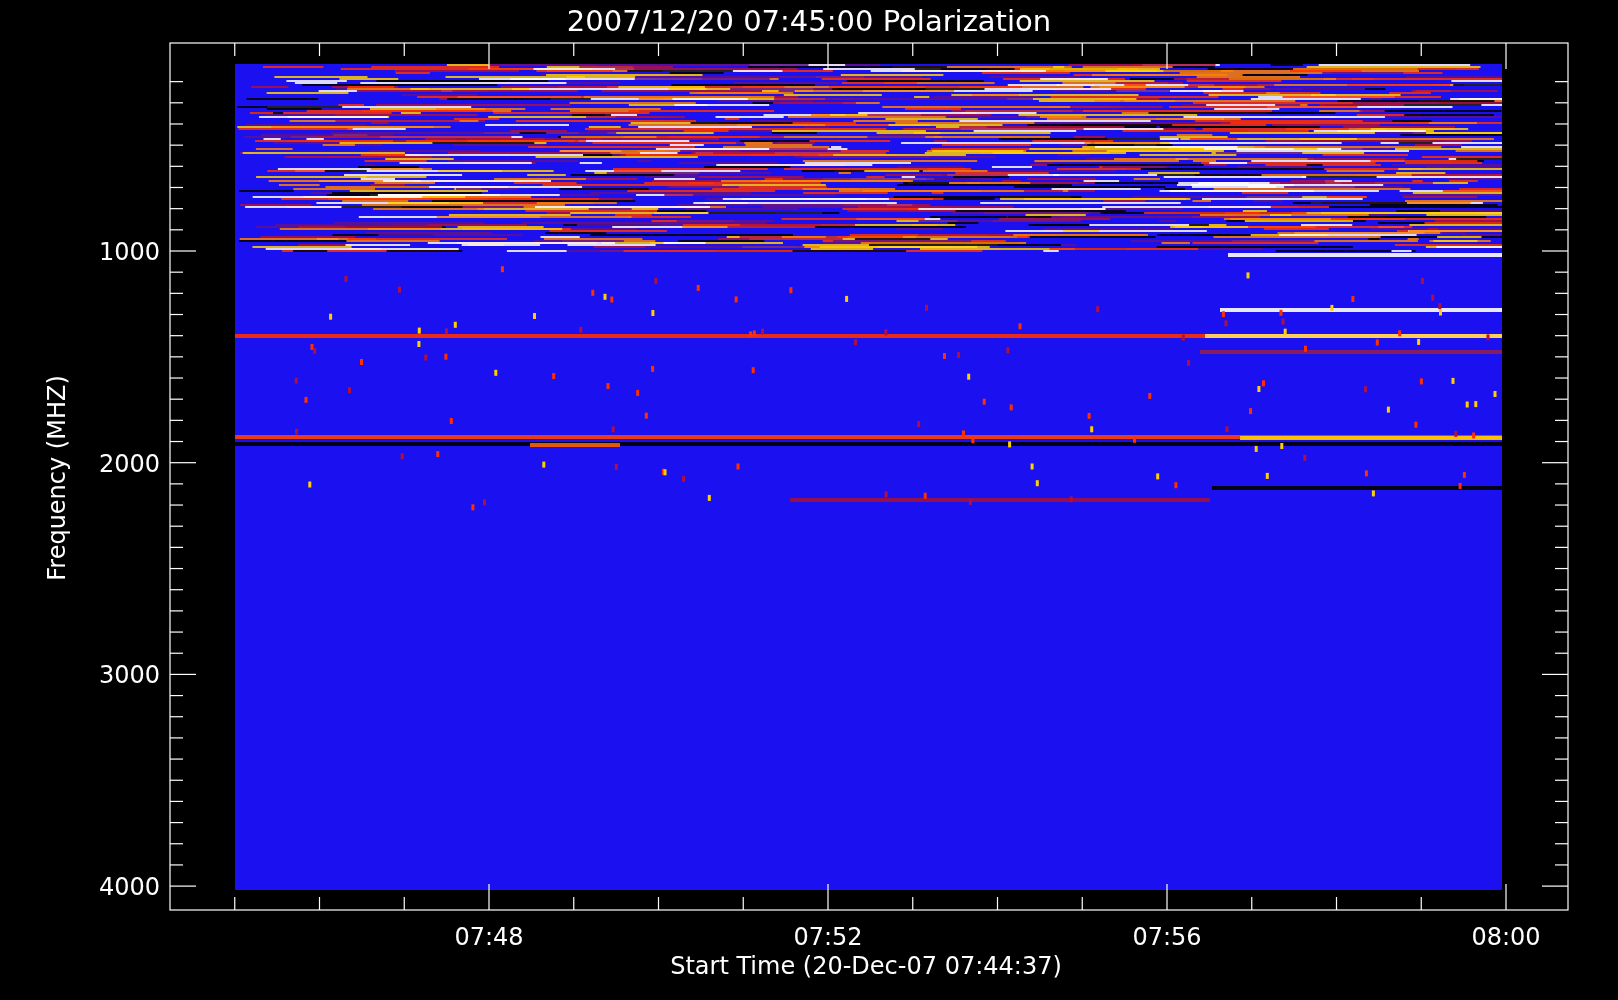 Image resolution: width=1618 pixels, height=1000 pixels. I want to click on y-tick-label: 4000, so click(129, 887).